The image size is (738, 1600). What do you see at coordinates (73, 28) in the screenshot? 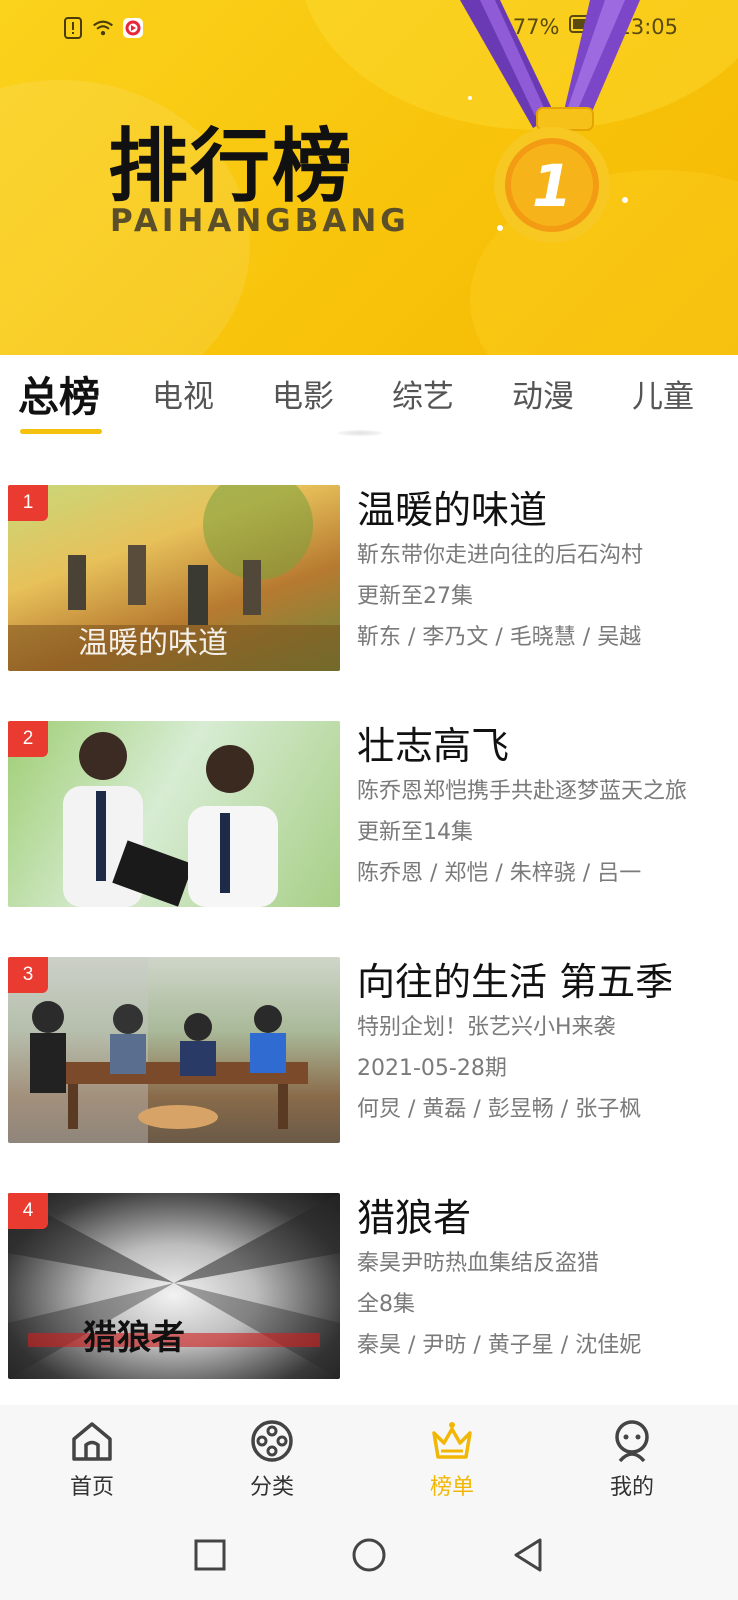
I see `alert-icon` at bounding box center [73, 28].